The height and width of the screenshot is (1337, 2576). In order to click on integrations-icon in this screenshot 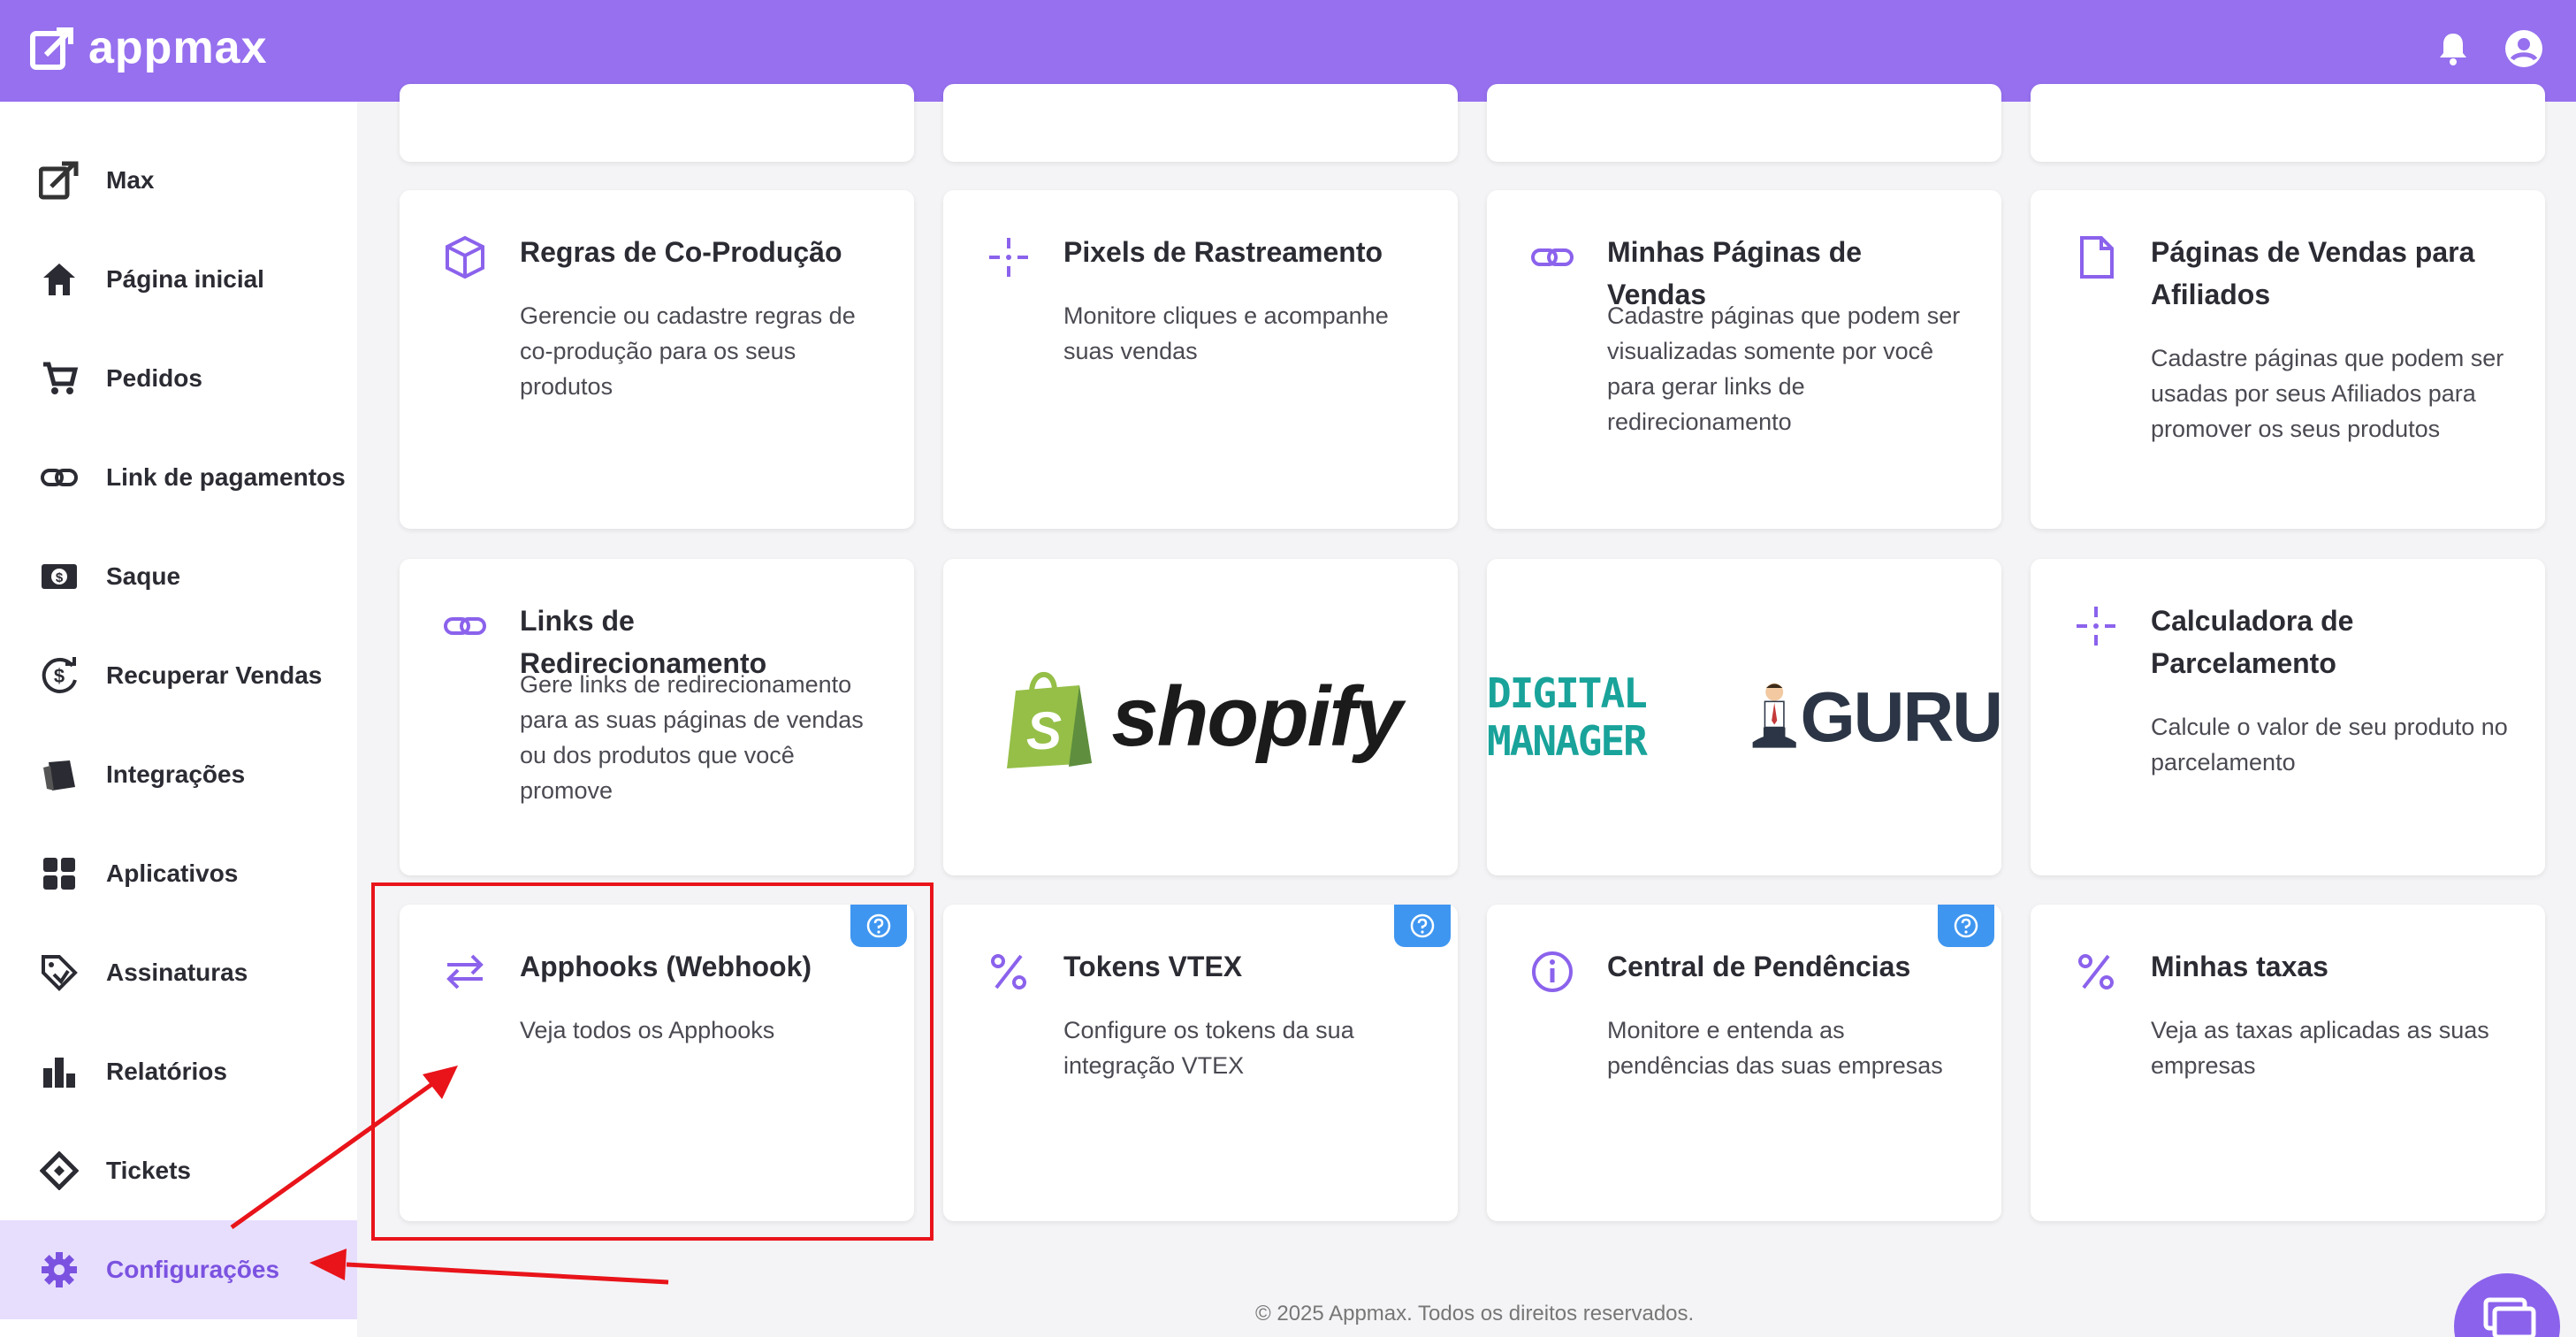, I will do `click(59, 775)`.